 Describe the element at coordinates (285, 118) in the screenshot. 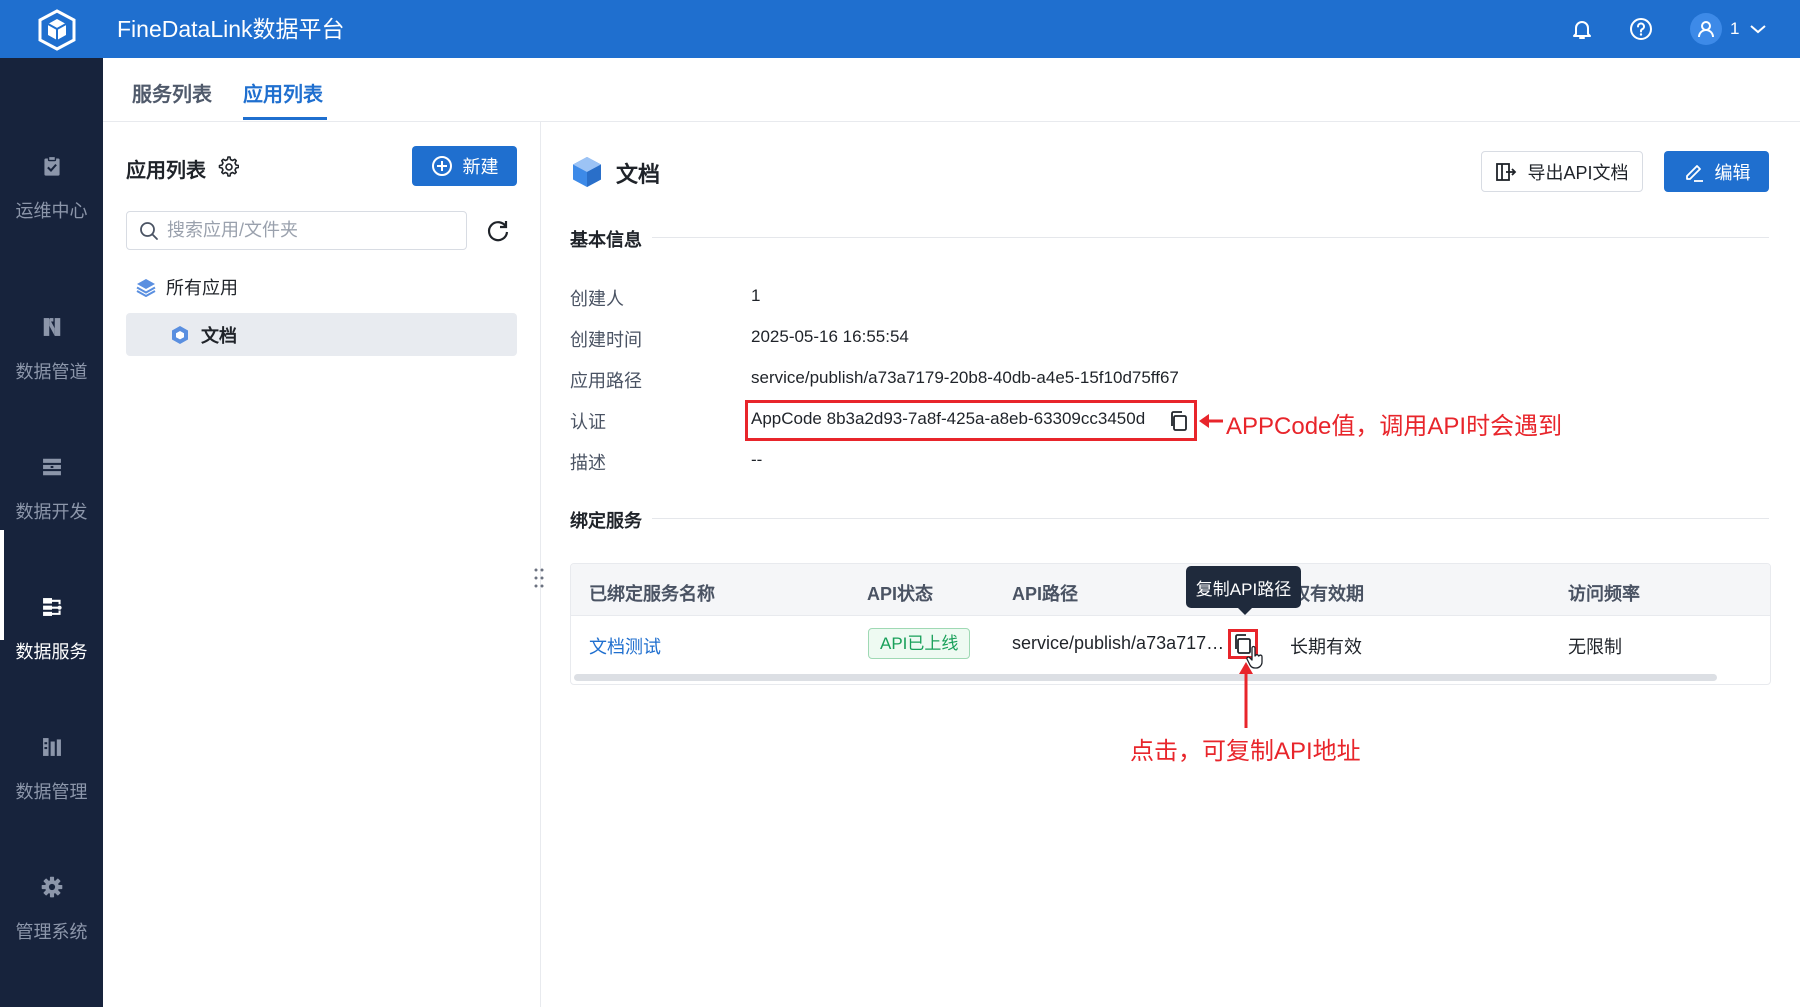

I see `tab-active-underline` at that location.